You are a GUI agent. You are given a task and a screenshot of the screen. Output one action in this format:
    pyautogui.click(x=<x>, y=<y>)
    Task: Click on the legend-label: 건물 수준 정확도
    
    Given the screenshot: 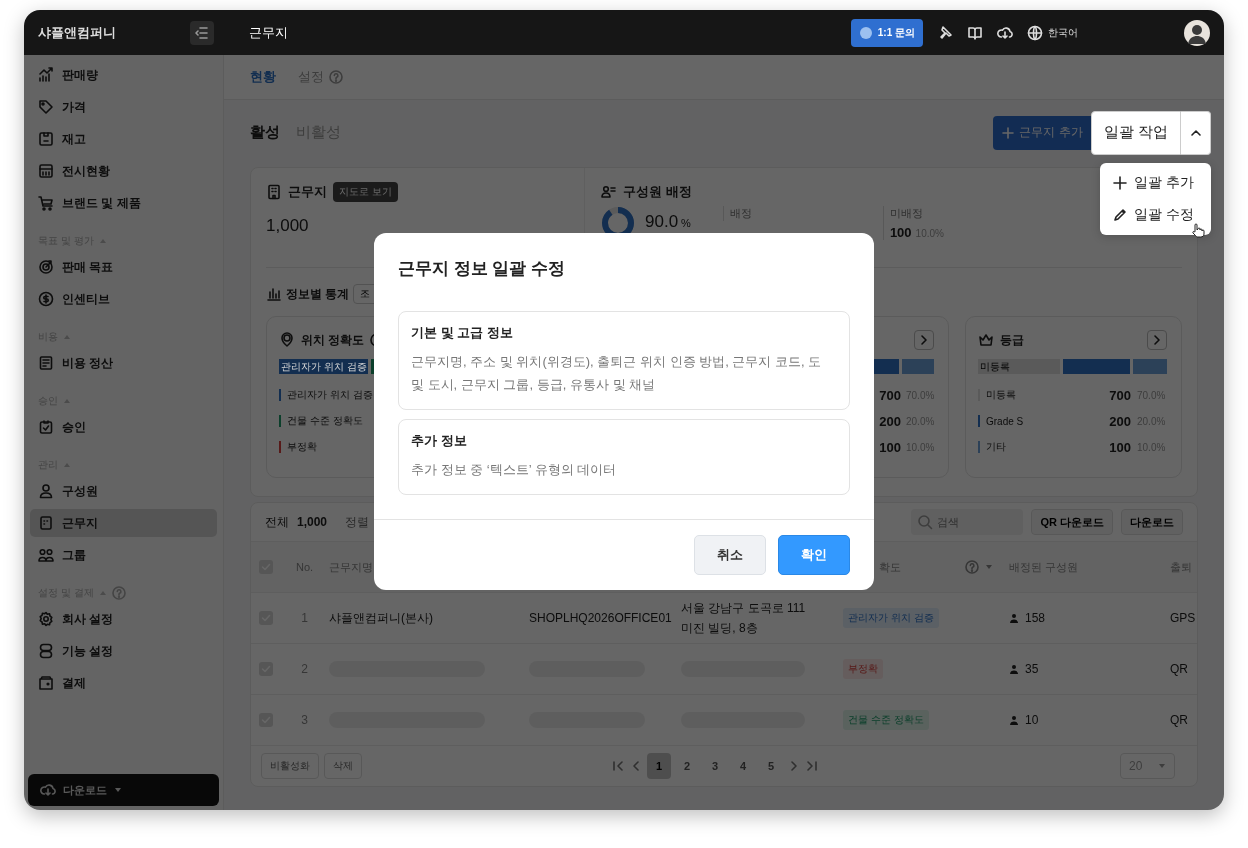 What is the action you would take?
    pyautogui.click(x=325, y=421)
    